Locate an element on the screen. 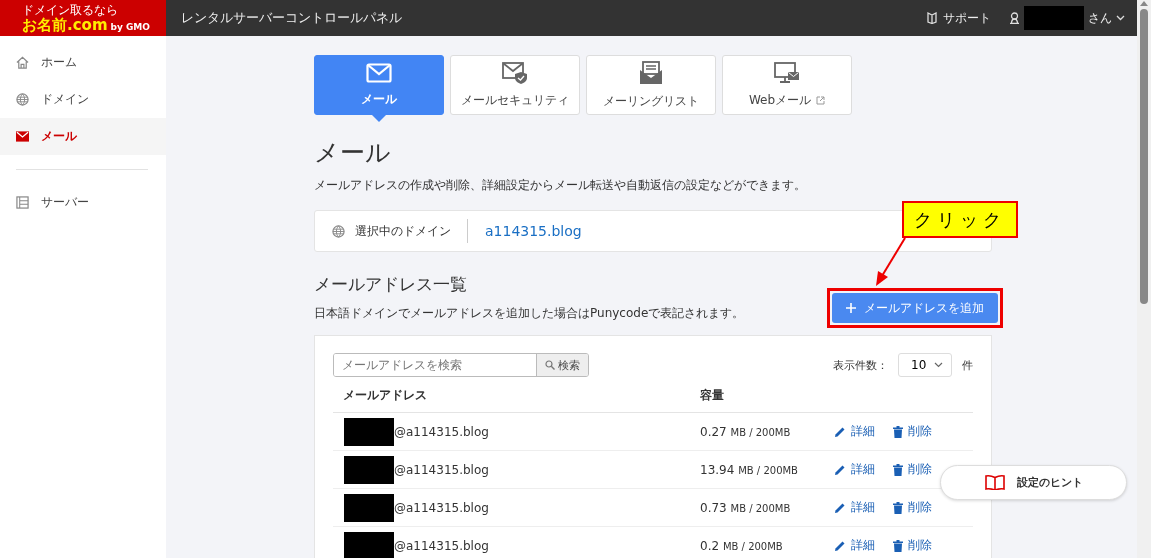 The image size is (1151, 558). per-page-label: 表示件数： is located at coordinates (860, 365).